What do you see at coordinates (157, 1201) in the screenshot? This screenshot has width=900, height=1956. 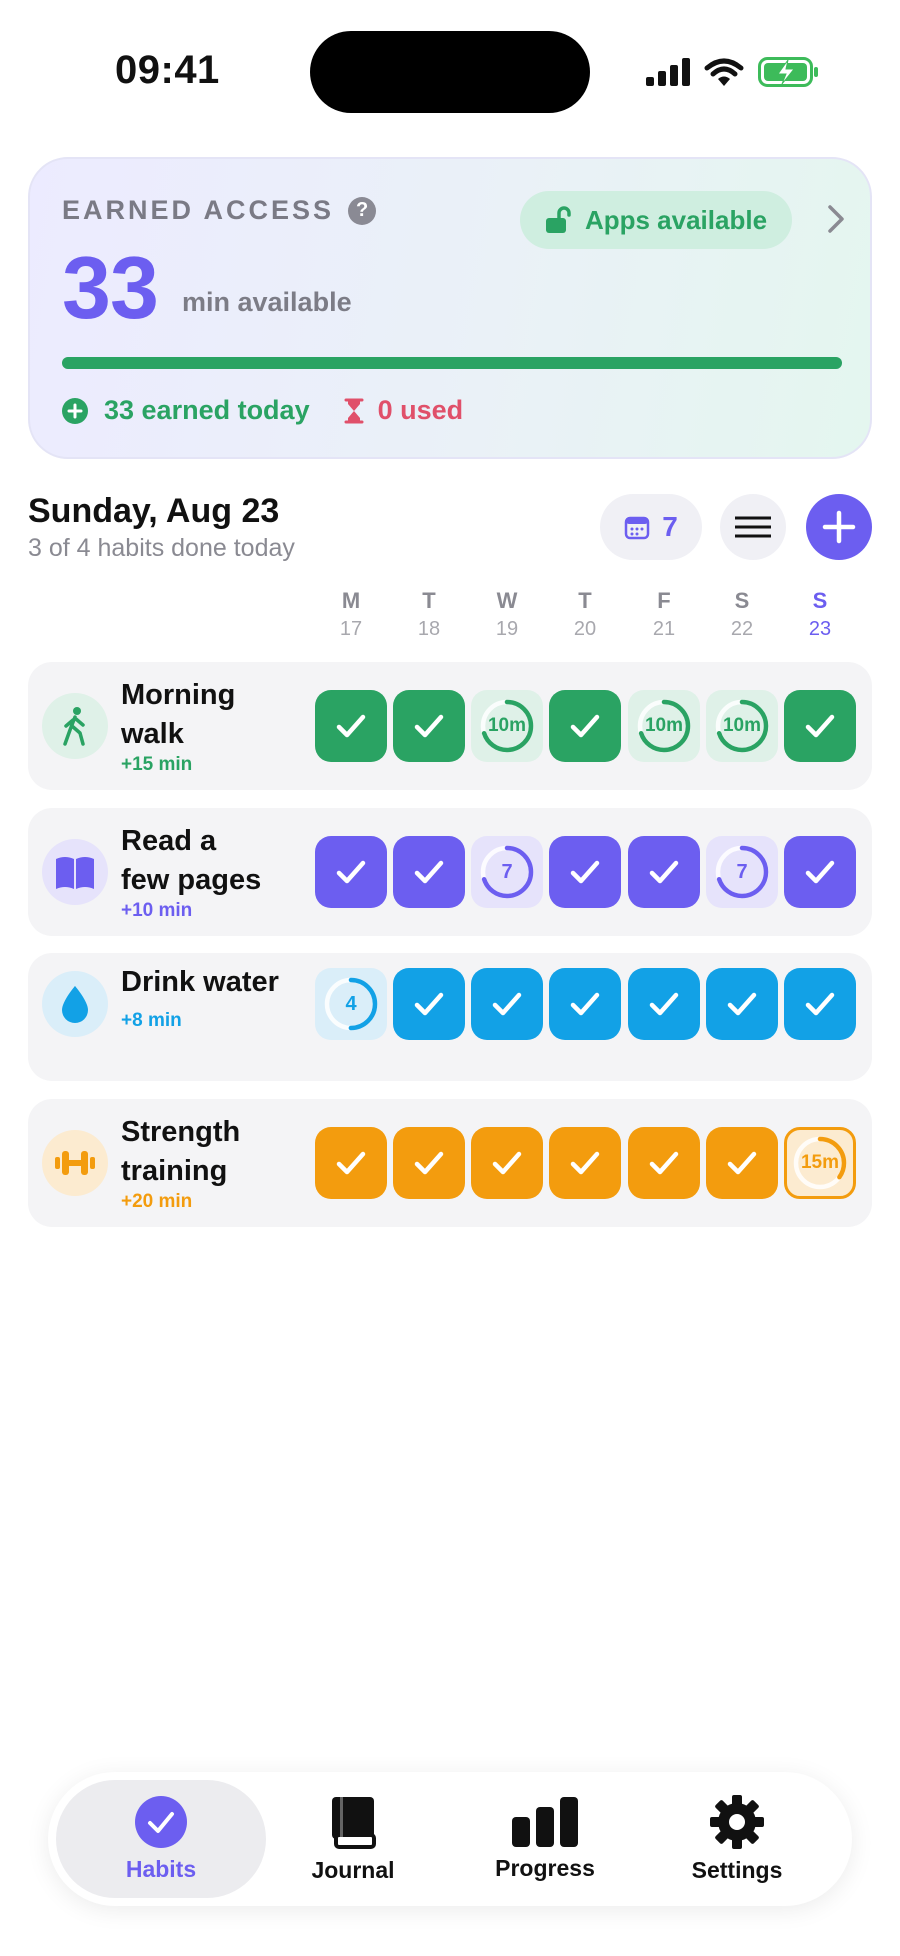 I see `habit-reward: +20 min` at bounding box center [157, 1201].